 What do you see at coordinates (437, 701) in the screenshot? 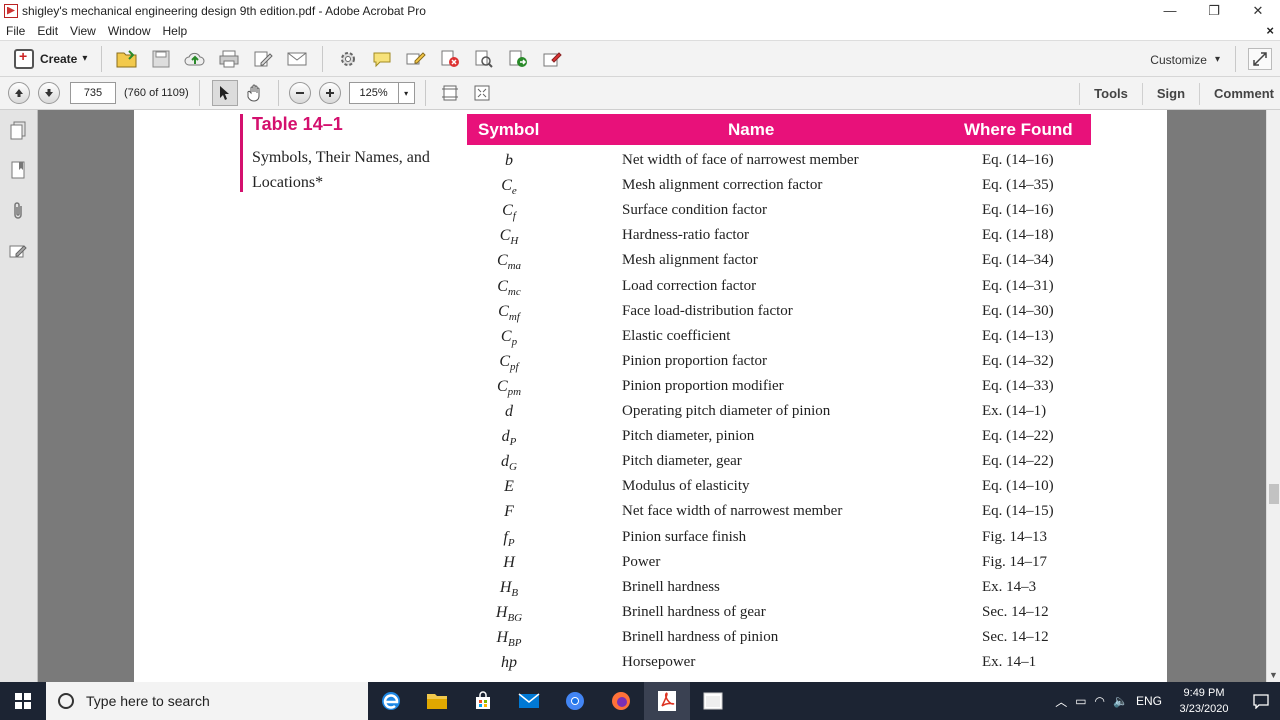
I see `file-explorer-icon` at bounding box center [437, 701].